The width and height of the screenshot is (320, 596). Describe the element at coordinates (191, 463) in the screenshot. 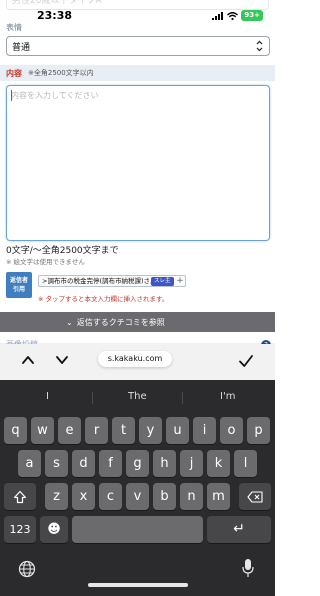

I see `key-j: j` at that location.